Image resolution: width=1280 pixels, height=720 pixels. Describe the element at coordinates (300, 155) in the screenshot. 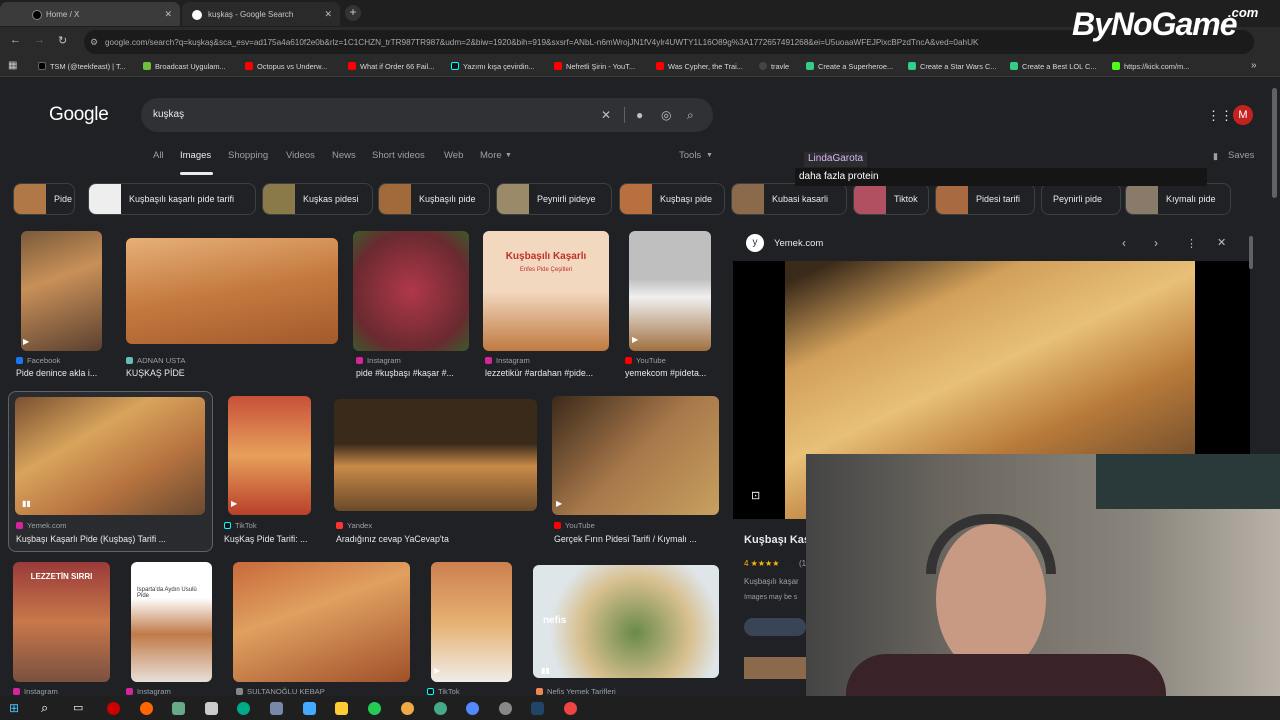

I see `tab-videos: Videos` at that location.